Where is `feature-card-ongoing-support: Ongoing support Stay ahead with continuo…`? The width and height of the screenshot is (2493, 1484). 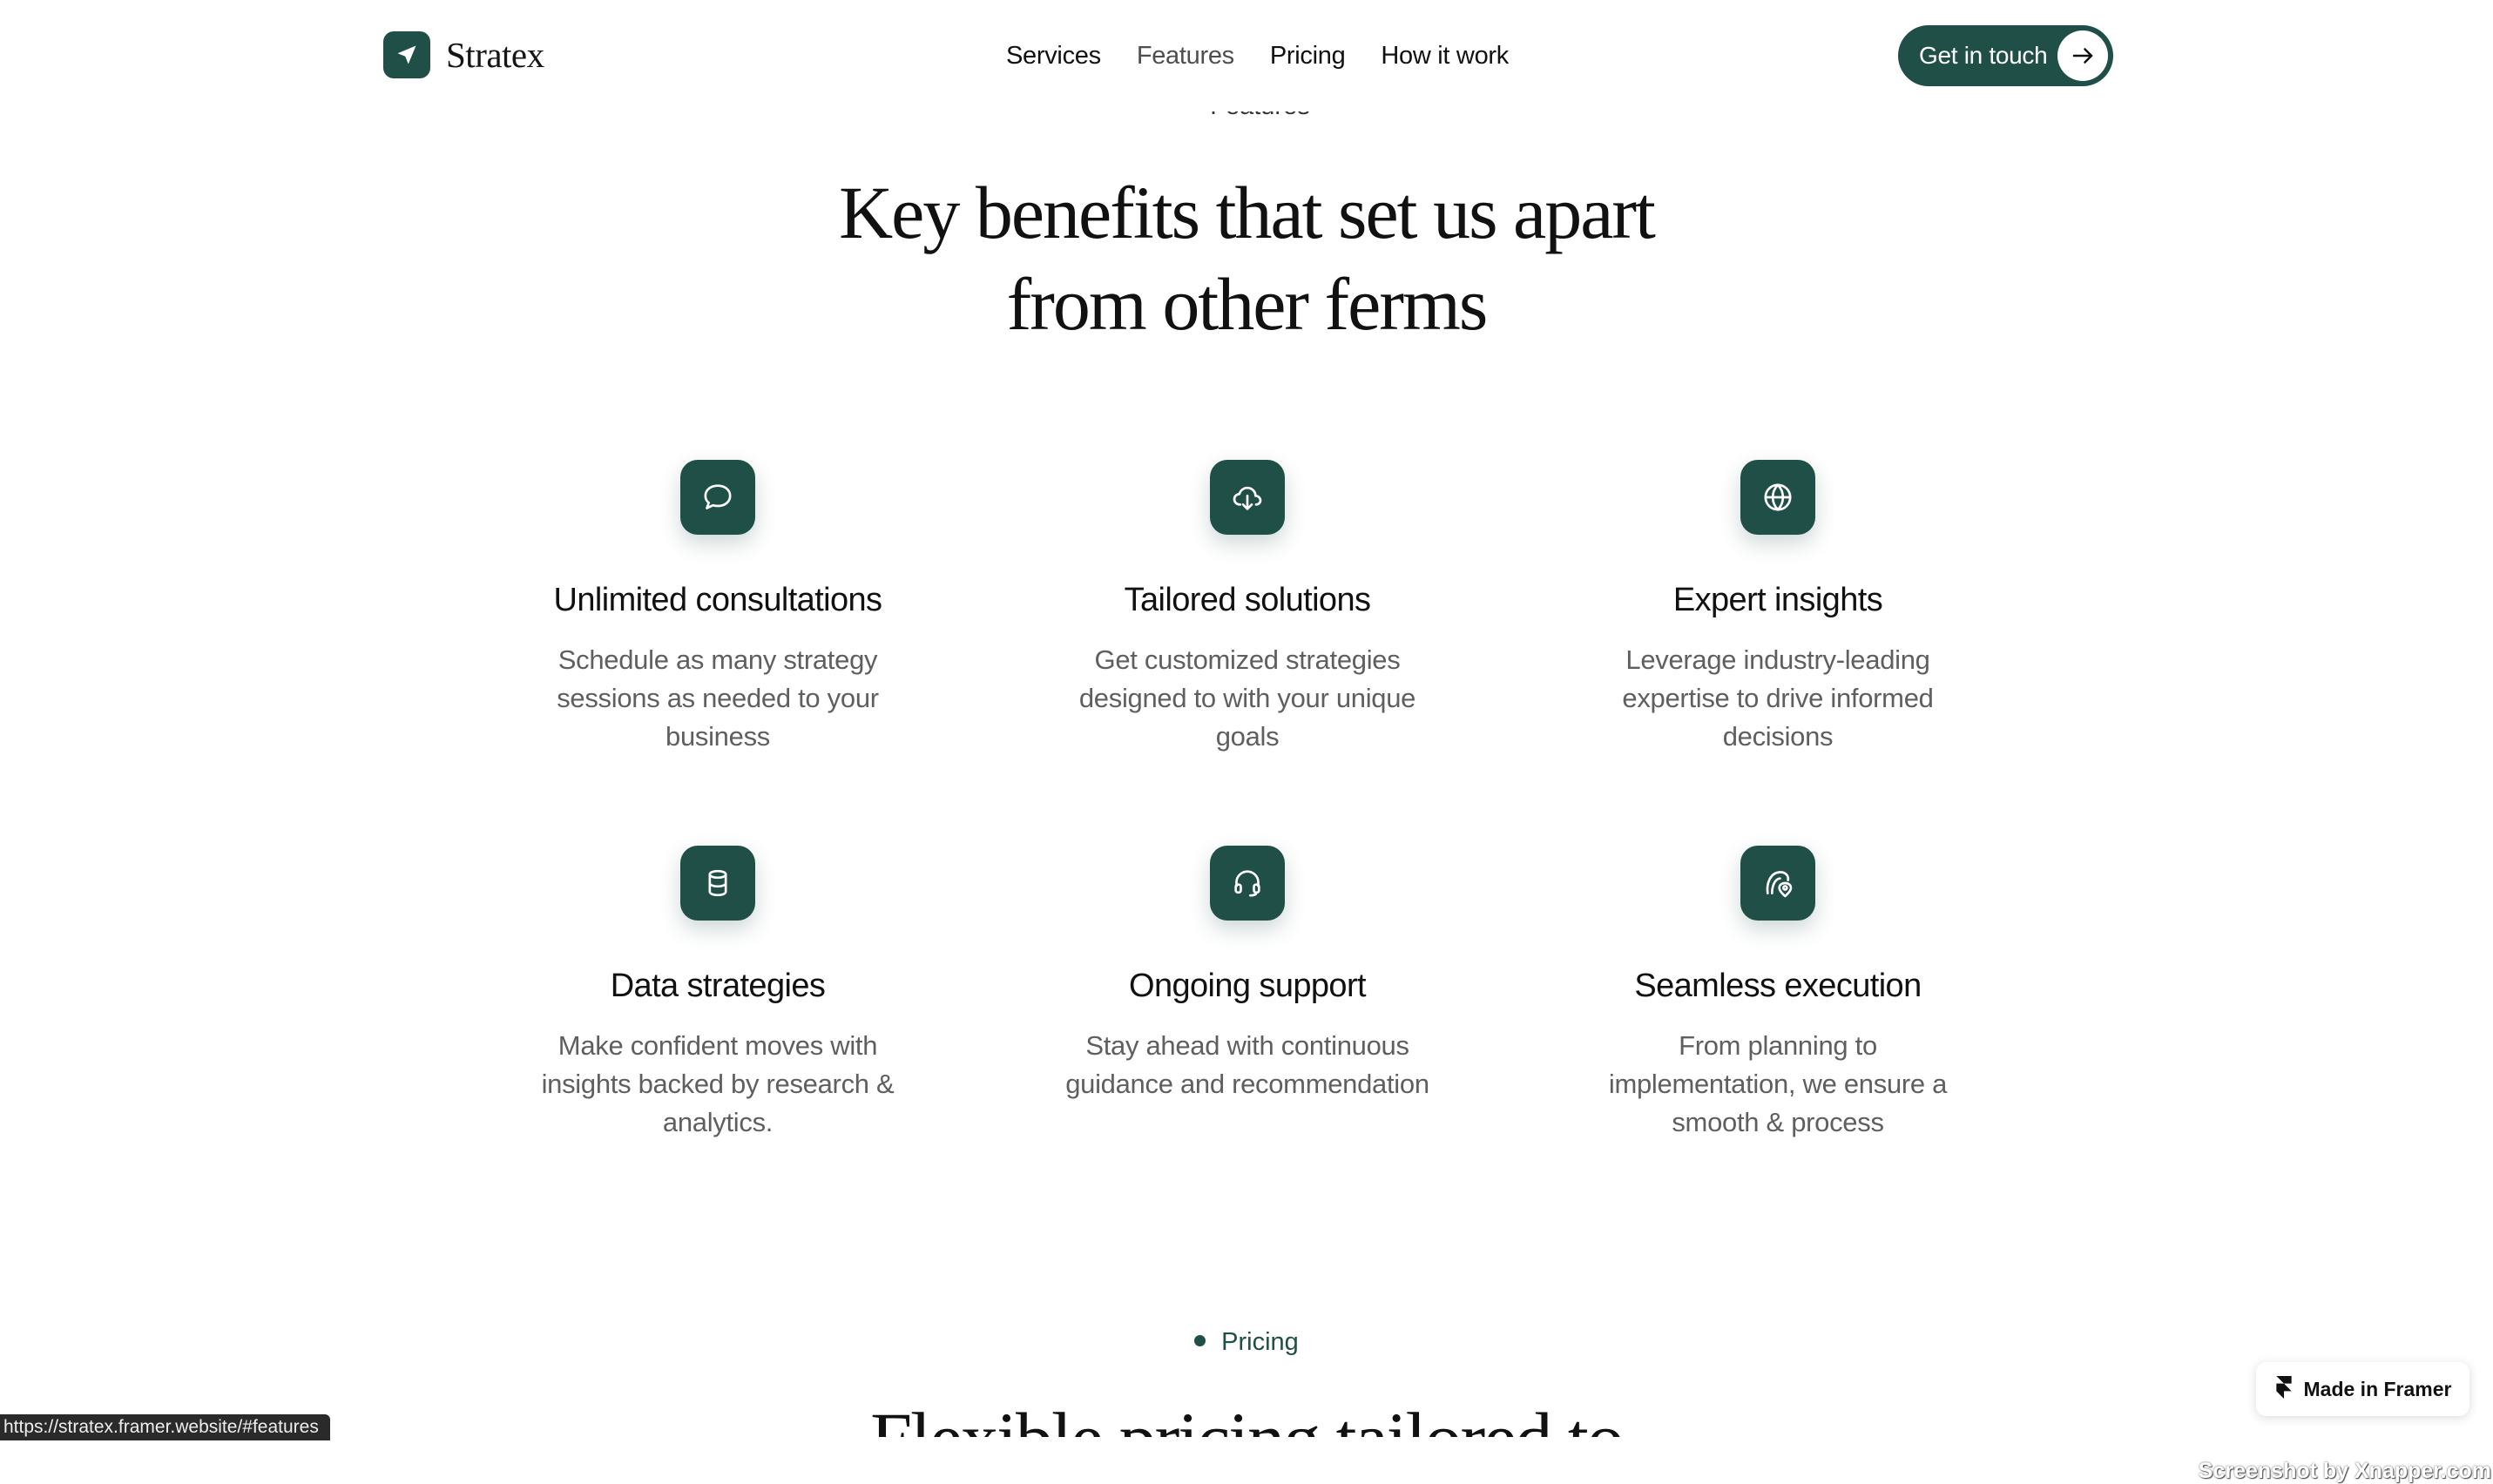 feature-card-ongoing-support: Ongoing support Stay ahead with continuo… is located at coordinates (1247, 975).